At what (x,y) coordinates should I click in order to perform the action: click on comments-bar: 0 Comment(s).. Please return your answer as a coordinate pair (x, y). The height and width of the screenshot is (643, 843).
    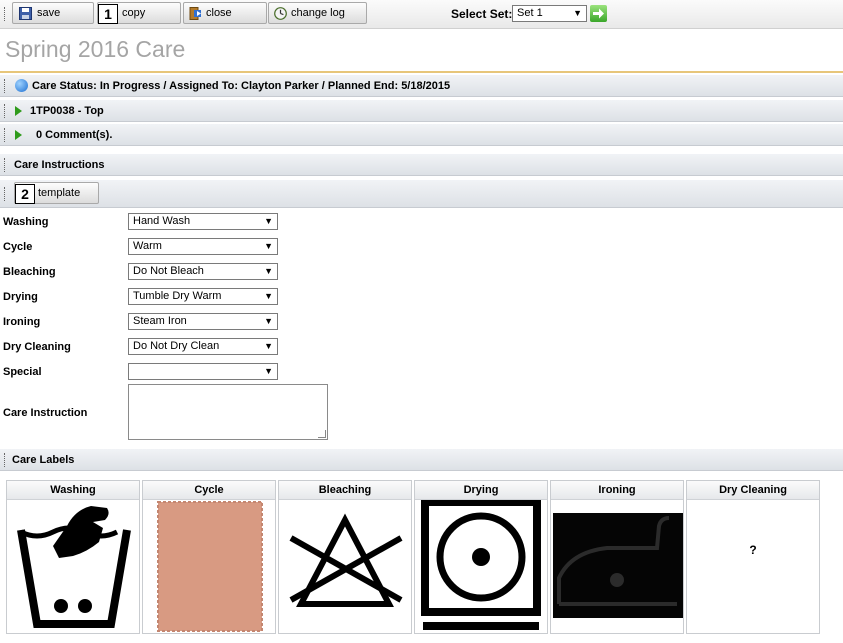
    Looking at the image, I should click on (421, 135).